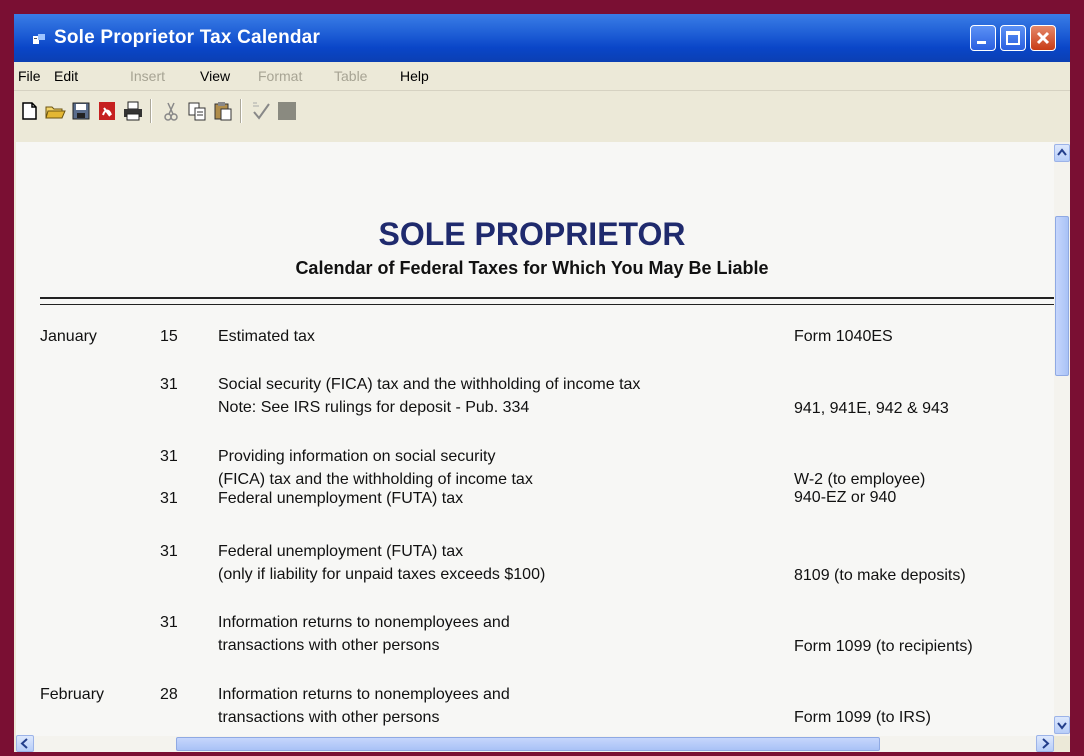  I want to click on title-bar: Sole Proprietor Tax Calendar, so click(542, 38).